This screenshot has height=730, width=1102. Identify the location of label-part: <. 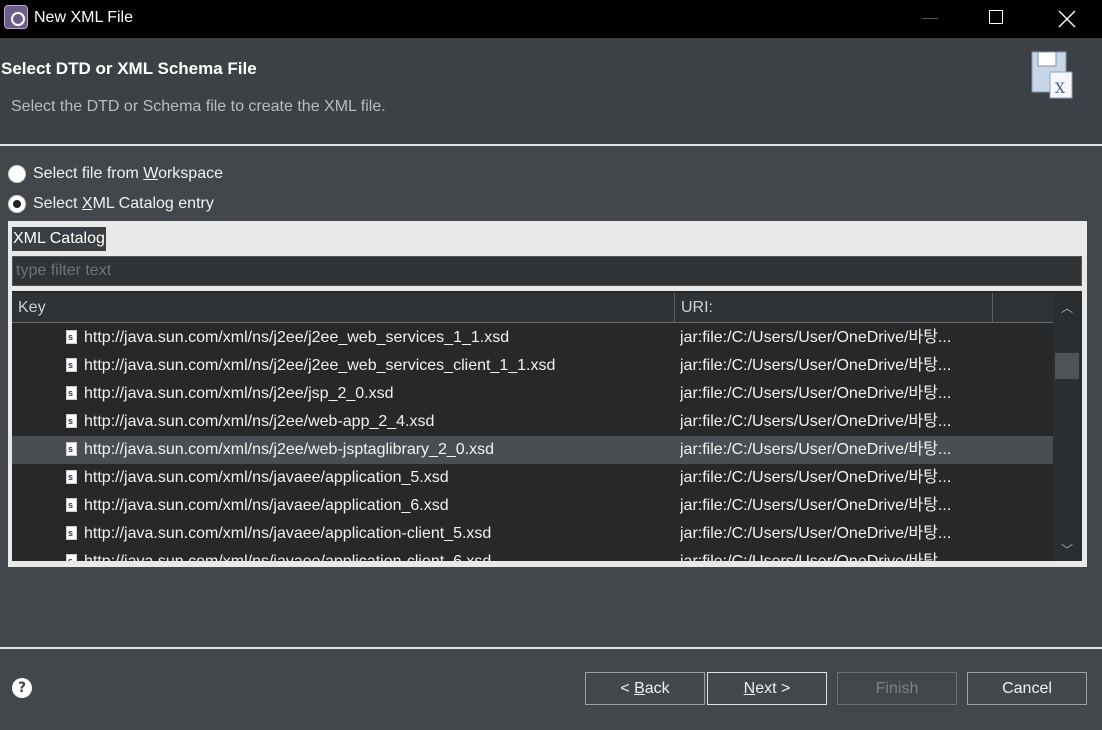
(627, 688).